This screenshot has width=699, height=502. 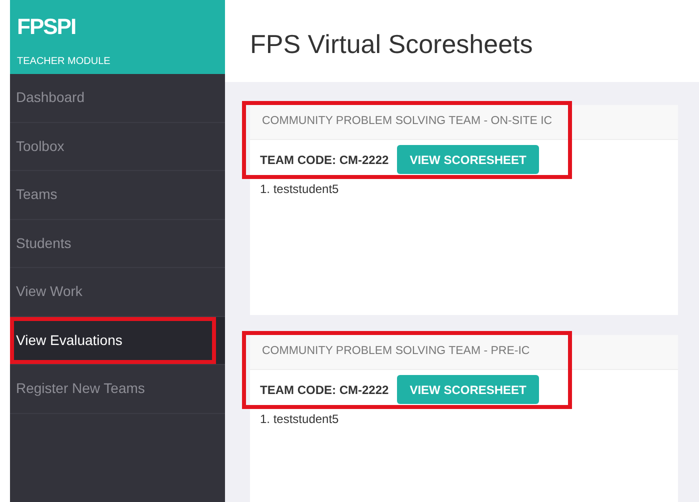 What do you see at coordinates (391, 44) in the screenshot?
I see `page-title: FPS Virtual Scoresheets` at bounding box center [391, 44].